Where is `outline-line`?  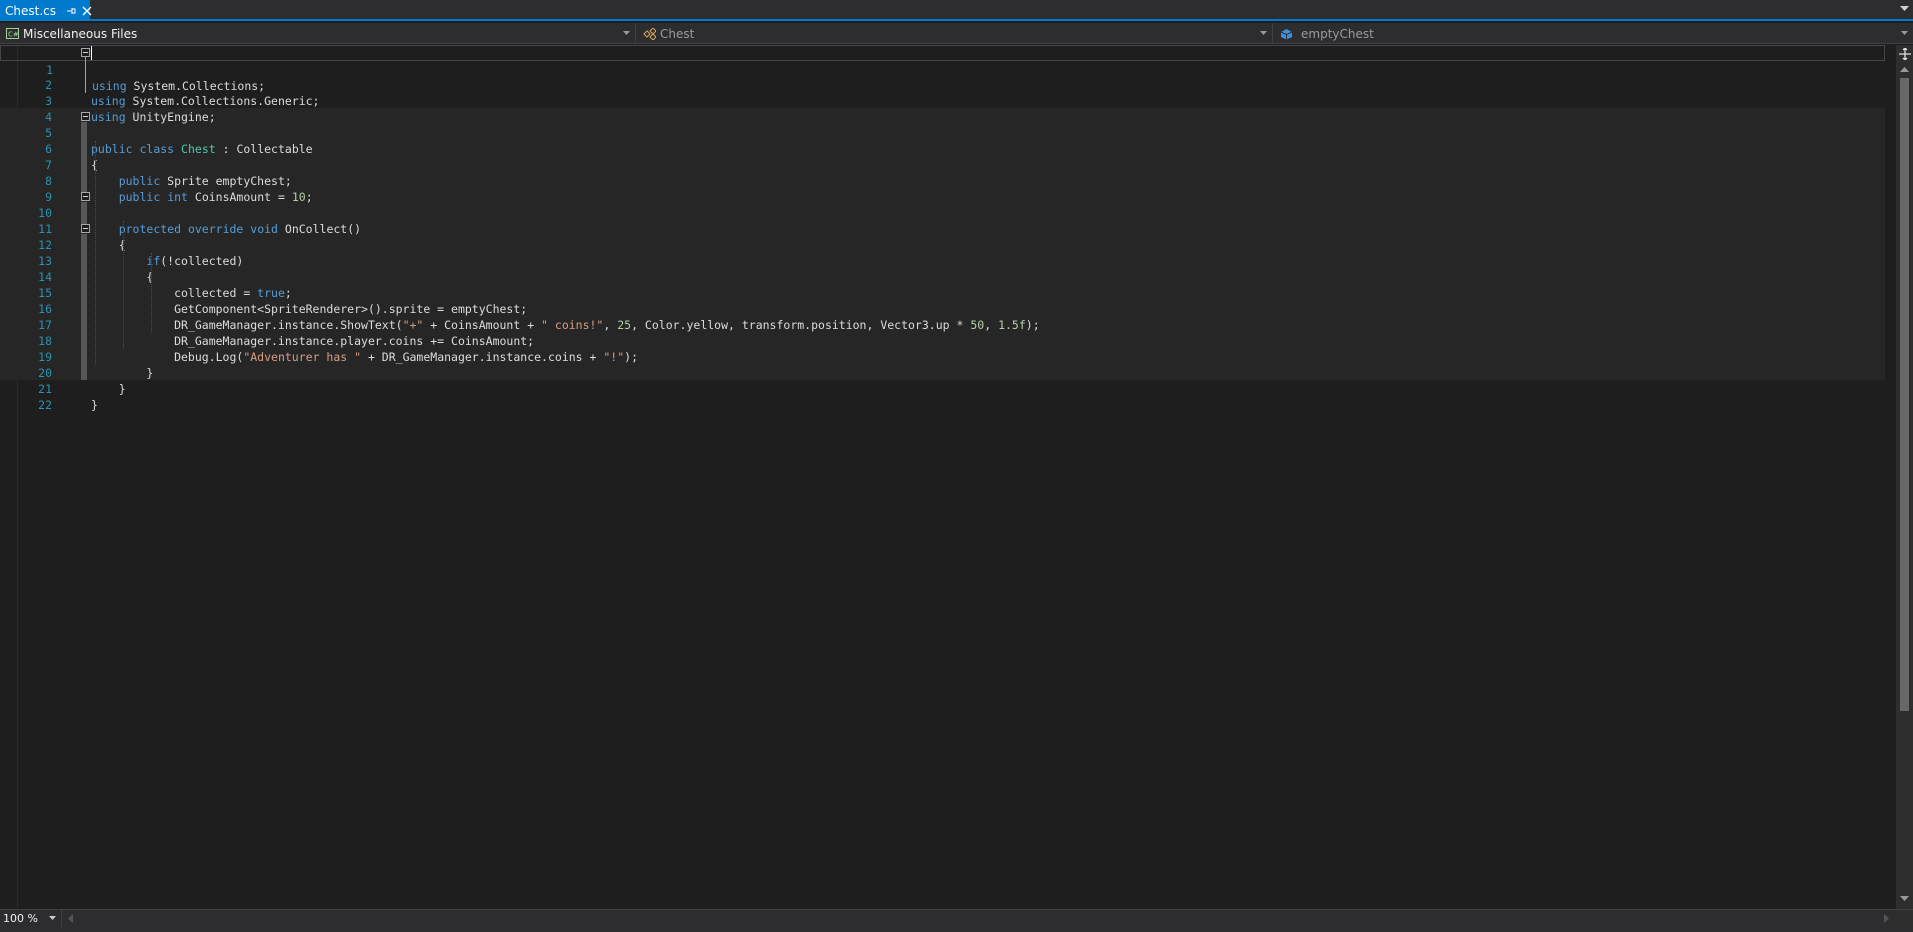 outline-line is located at coordinates (85, 75).